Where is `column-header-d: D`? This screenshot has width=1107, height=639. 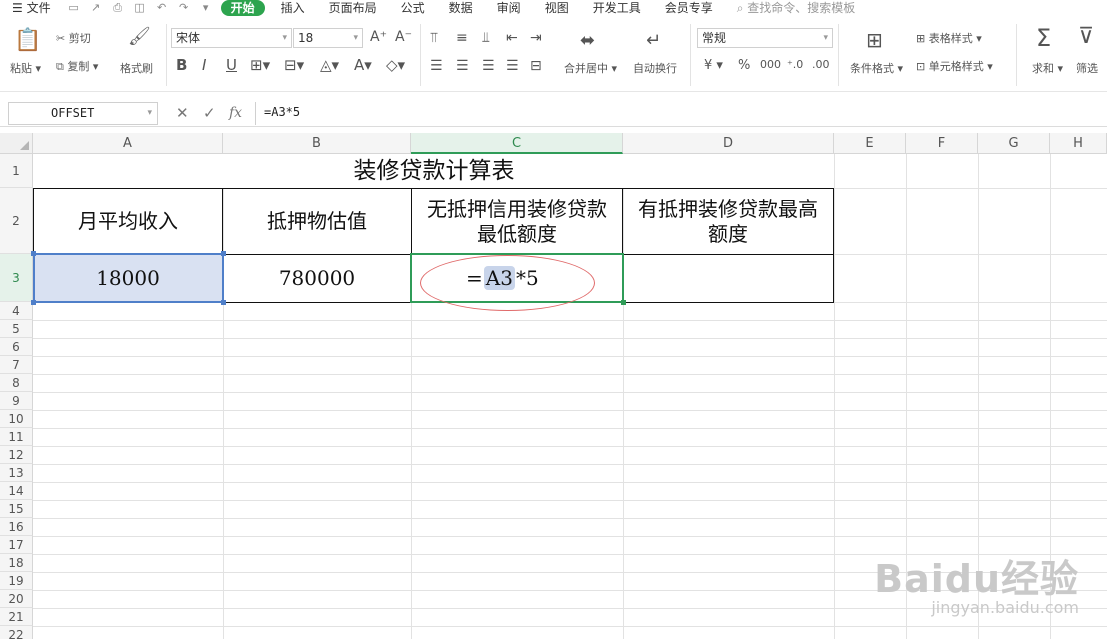
column-header-d: D is located at coordinates (728, 143).